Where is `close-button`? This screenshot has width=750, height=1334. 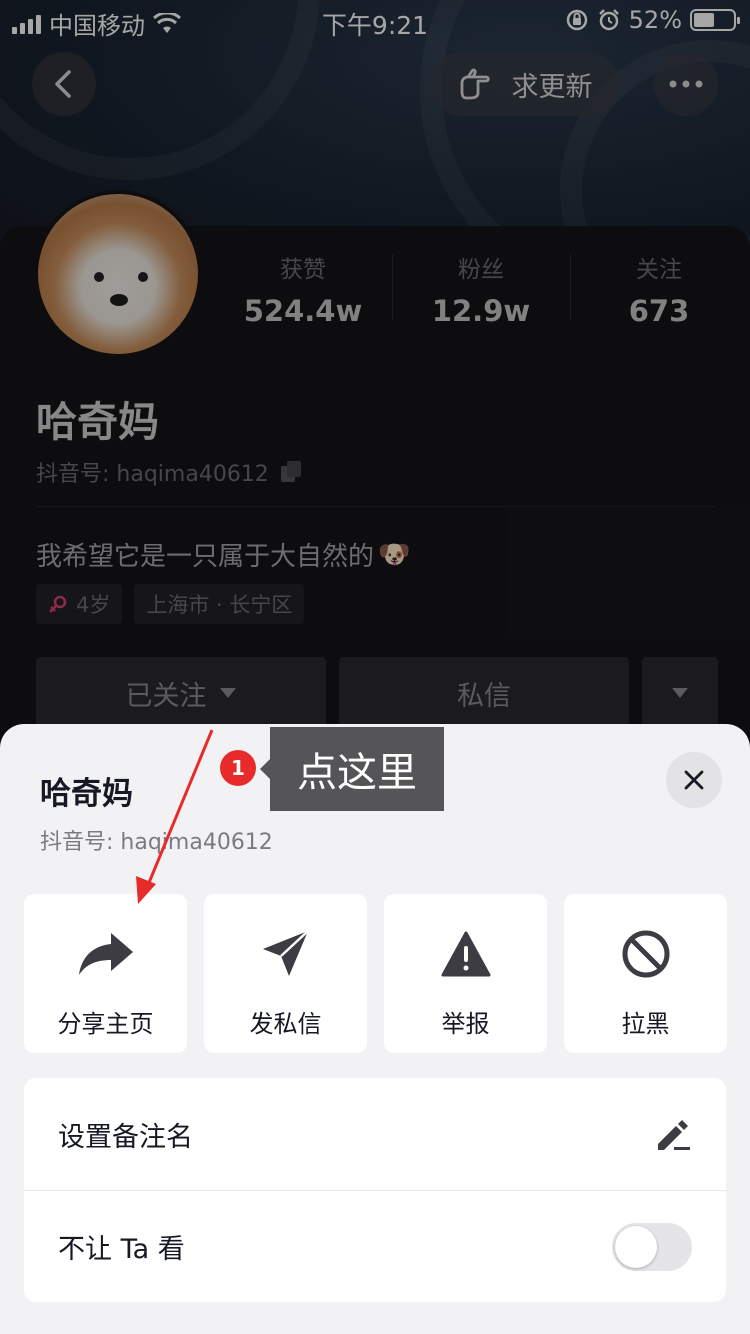
close-button is located at coordinates (694, 780).